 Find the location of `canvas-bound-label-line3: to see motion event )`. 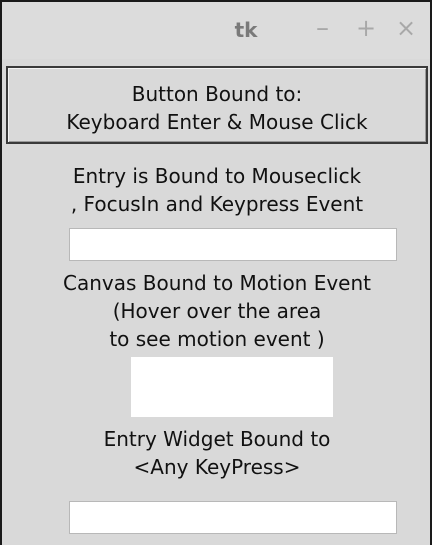

canvas-bound-label-line3: to see motion event ) is located at coordinates (217, 339).